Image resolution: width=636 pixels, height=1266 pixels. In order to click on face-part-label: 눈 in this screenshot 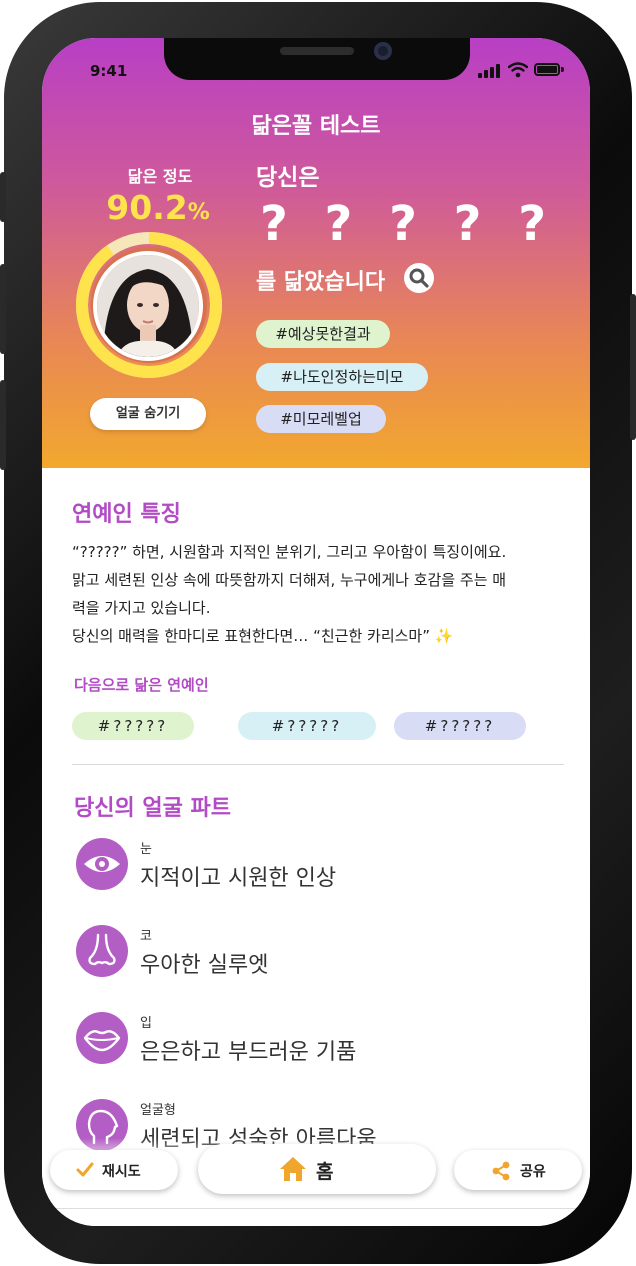, I will do `click(146, 849)`.